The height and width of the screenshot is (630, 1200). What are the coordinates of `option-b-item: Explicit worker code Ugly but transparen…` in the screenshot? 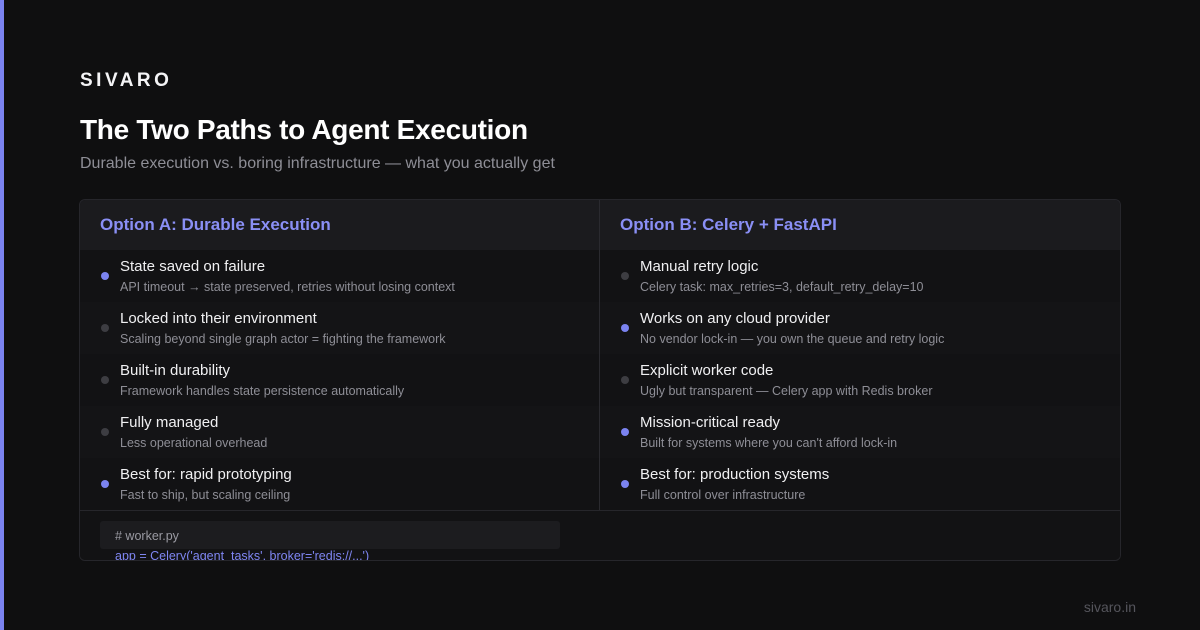 It's located at (860, 380).